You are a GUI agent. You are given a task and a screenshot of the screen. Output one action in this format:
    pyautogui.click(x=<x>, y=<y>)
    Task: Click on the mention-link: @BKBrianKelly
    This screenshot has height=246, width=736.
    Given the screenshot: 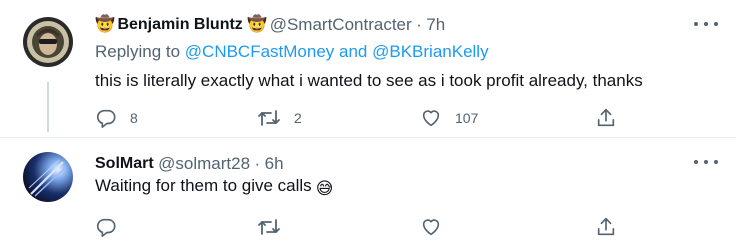 What is the action you would take?
    pyautogui.click(x=430, y=51)
    